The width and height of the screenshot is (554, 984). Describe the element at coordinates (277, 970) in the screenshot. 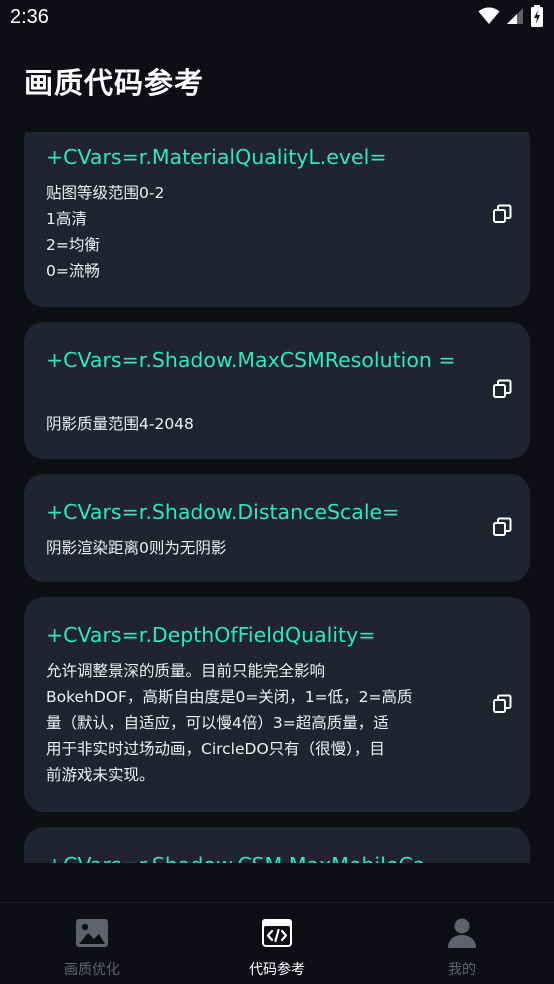

I see `nav-label: 代码参考` at that location.